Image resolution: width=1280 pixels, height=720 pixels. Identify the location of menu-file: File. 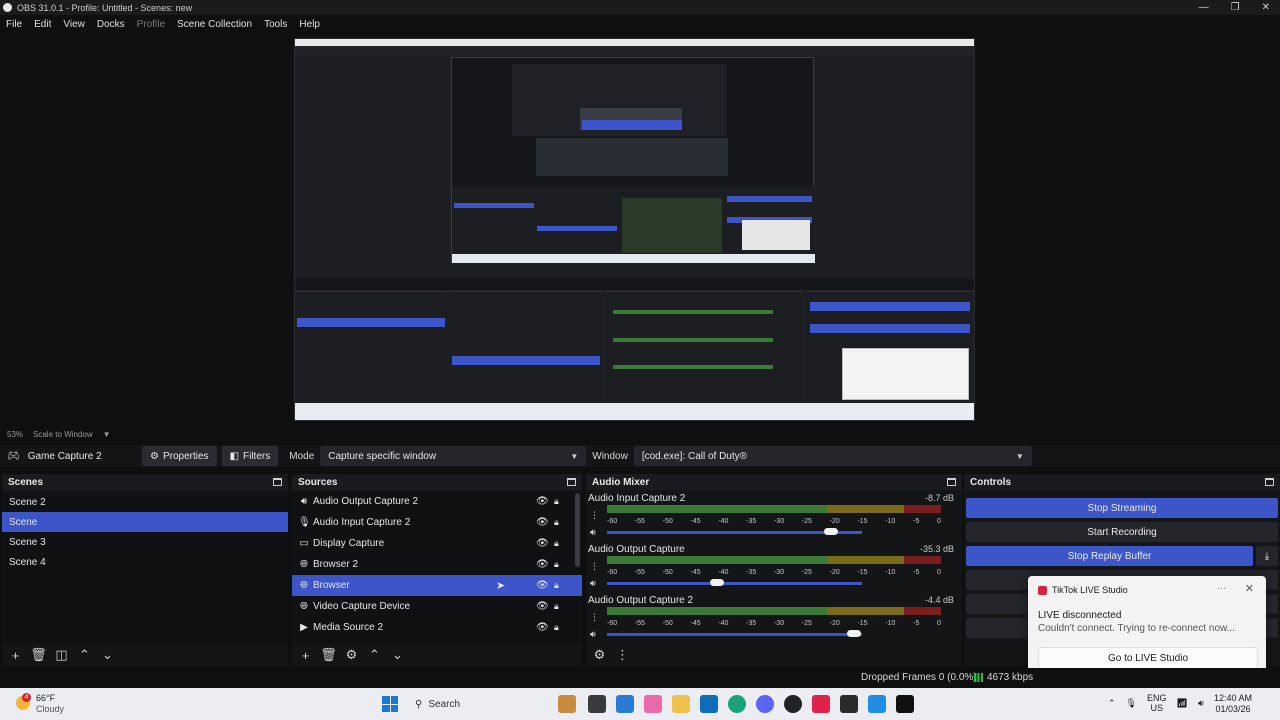
(14, 24).